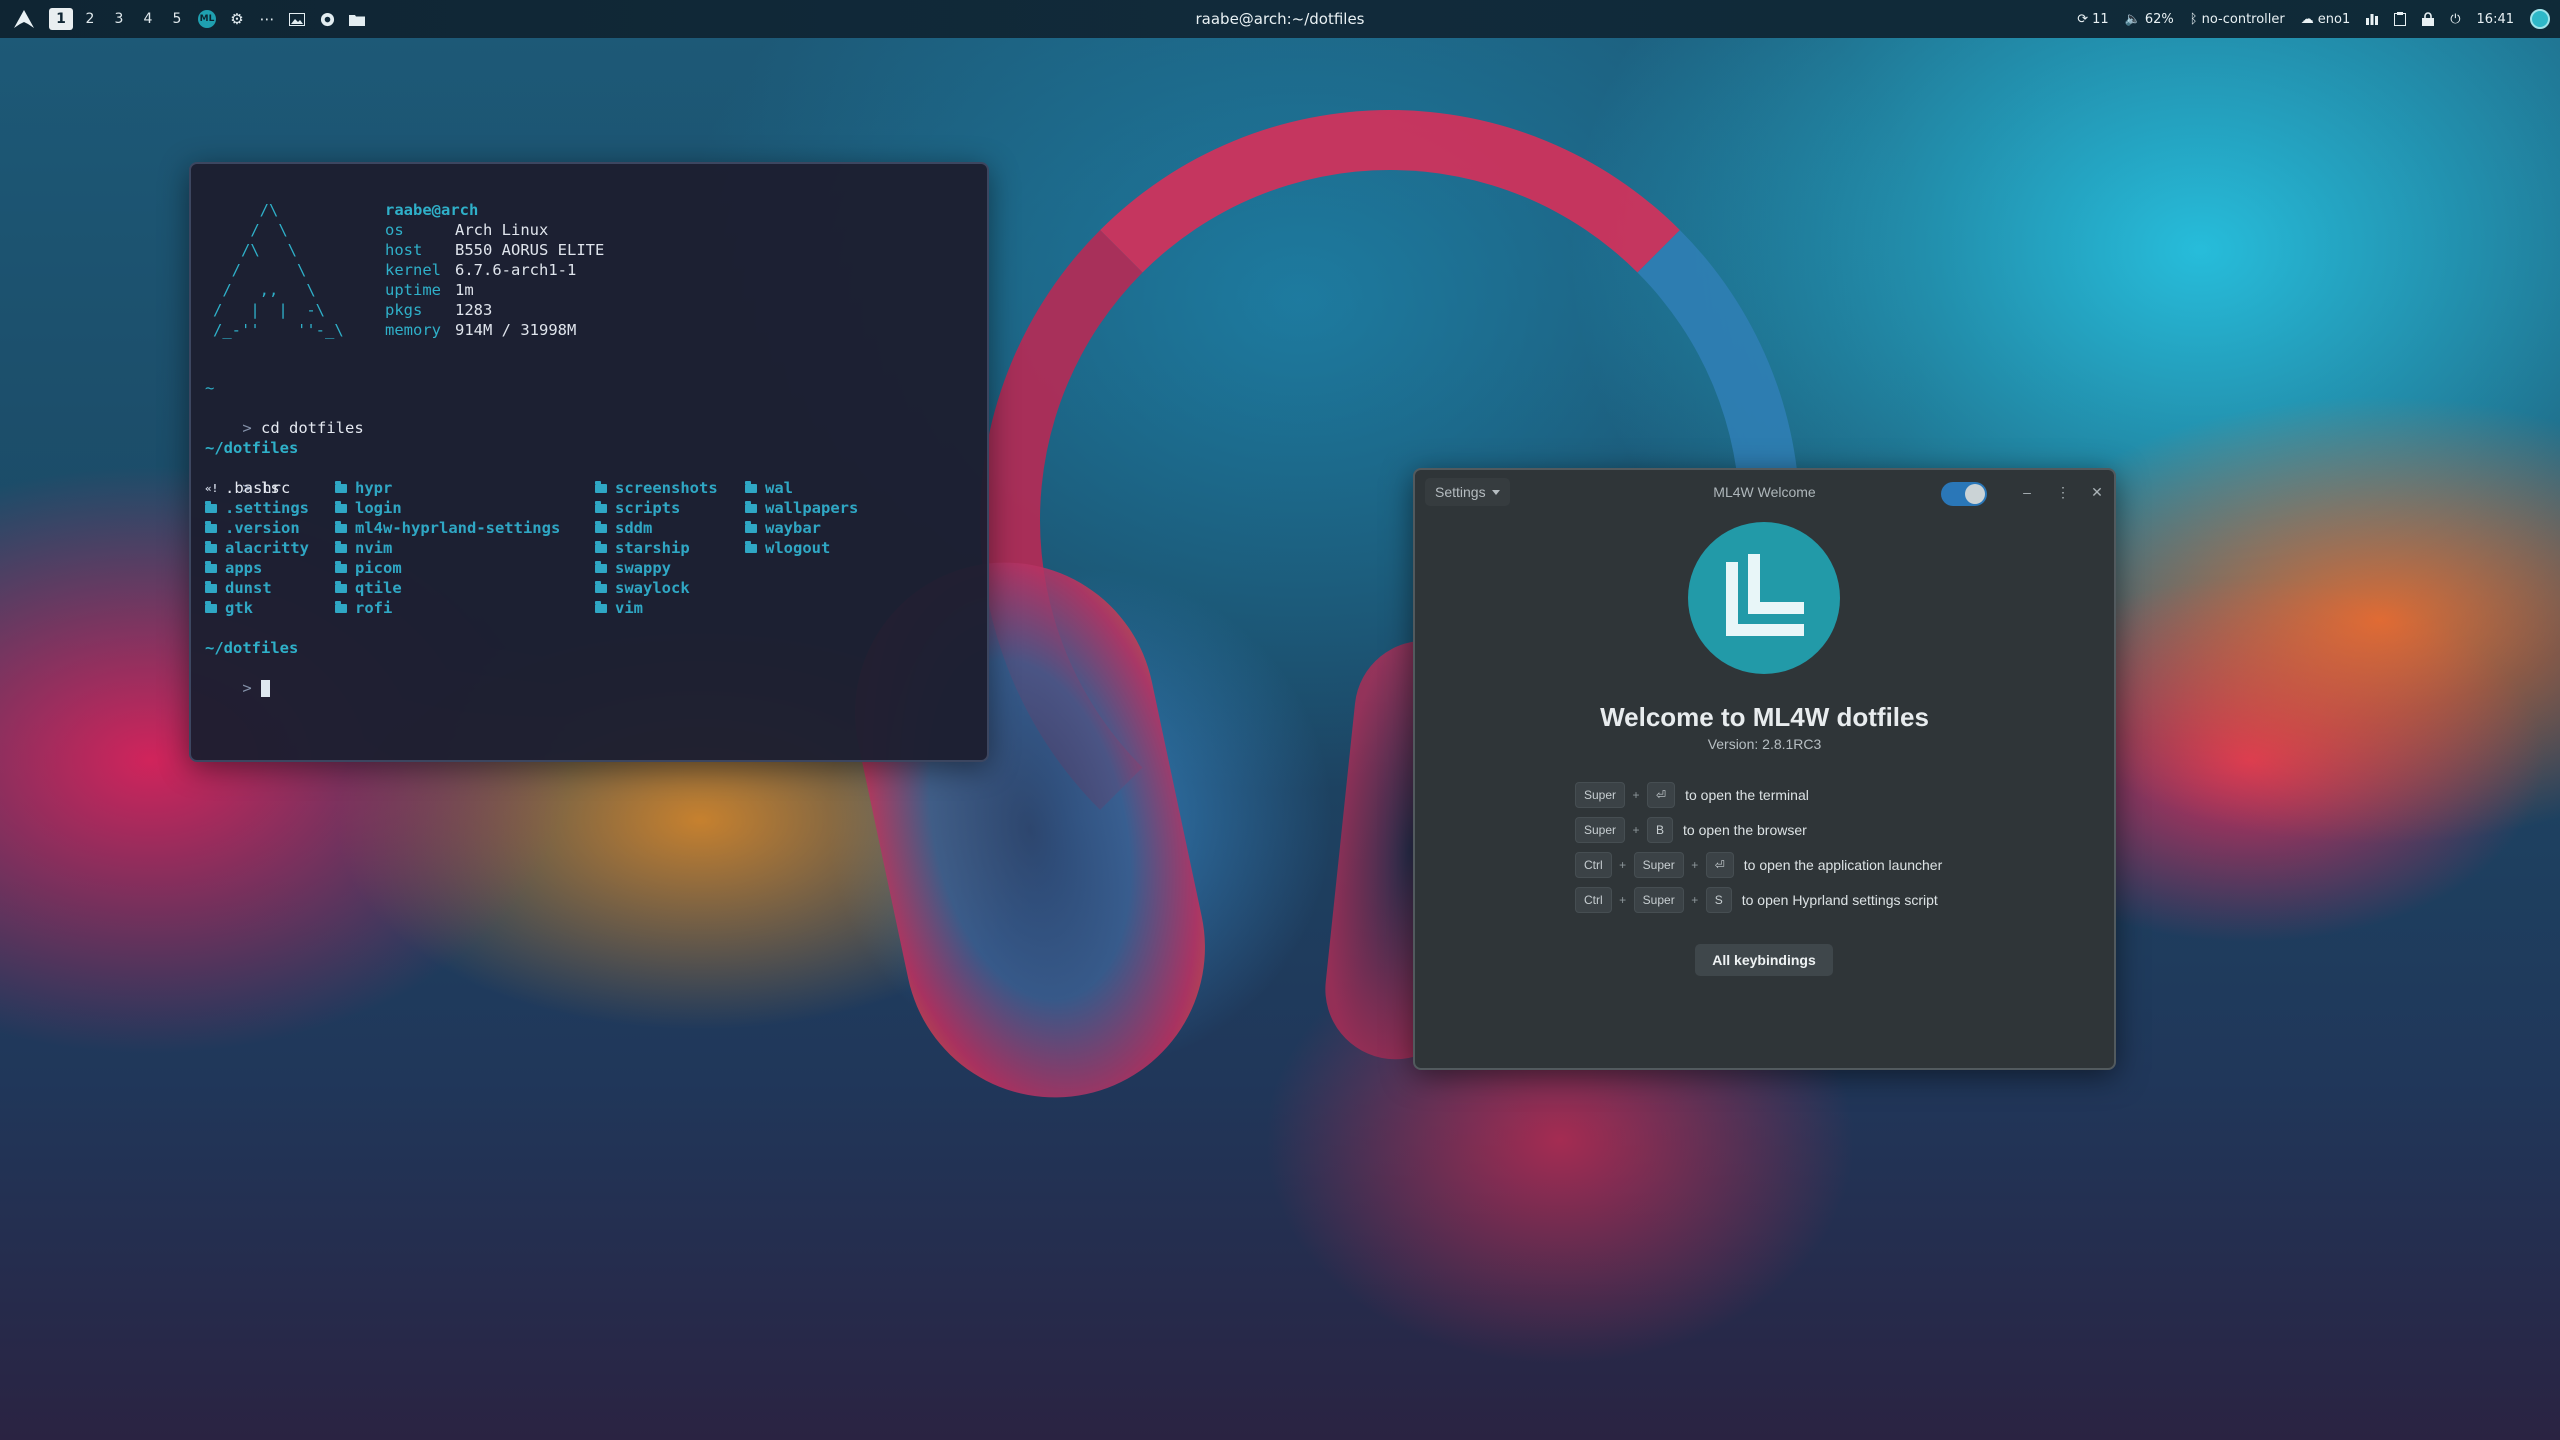  I want to click on ls-entry-name: rofi, so click(374, 608).